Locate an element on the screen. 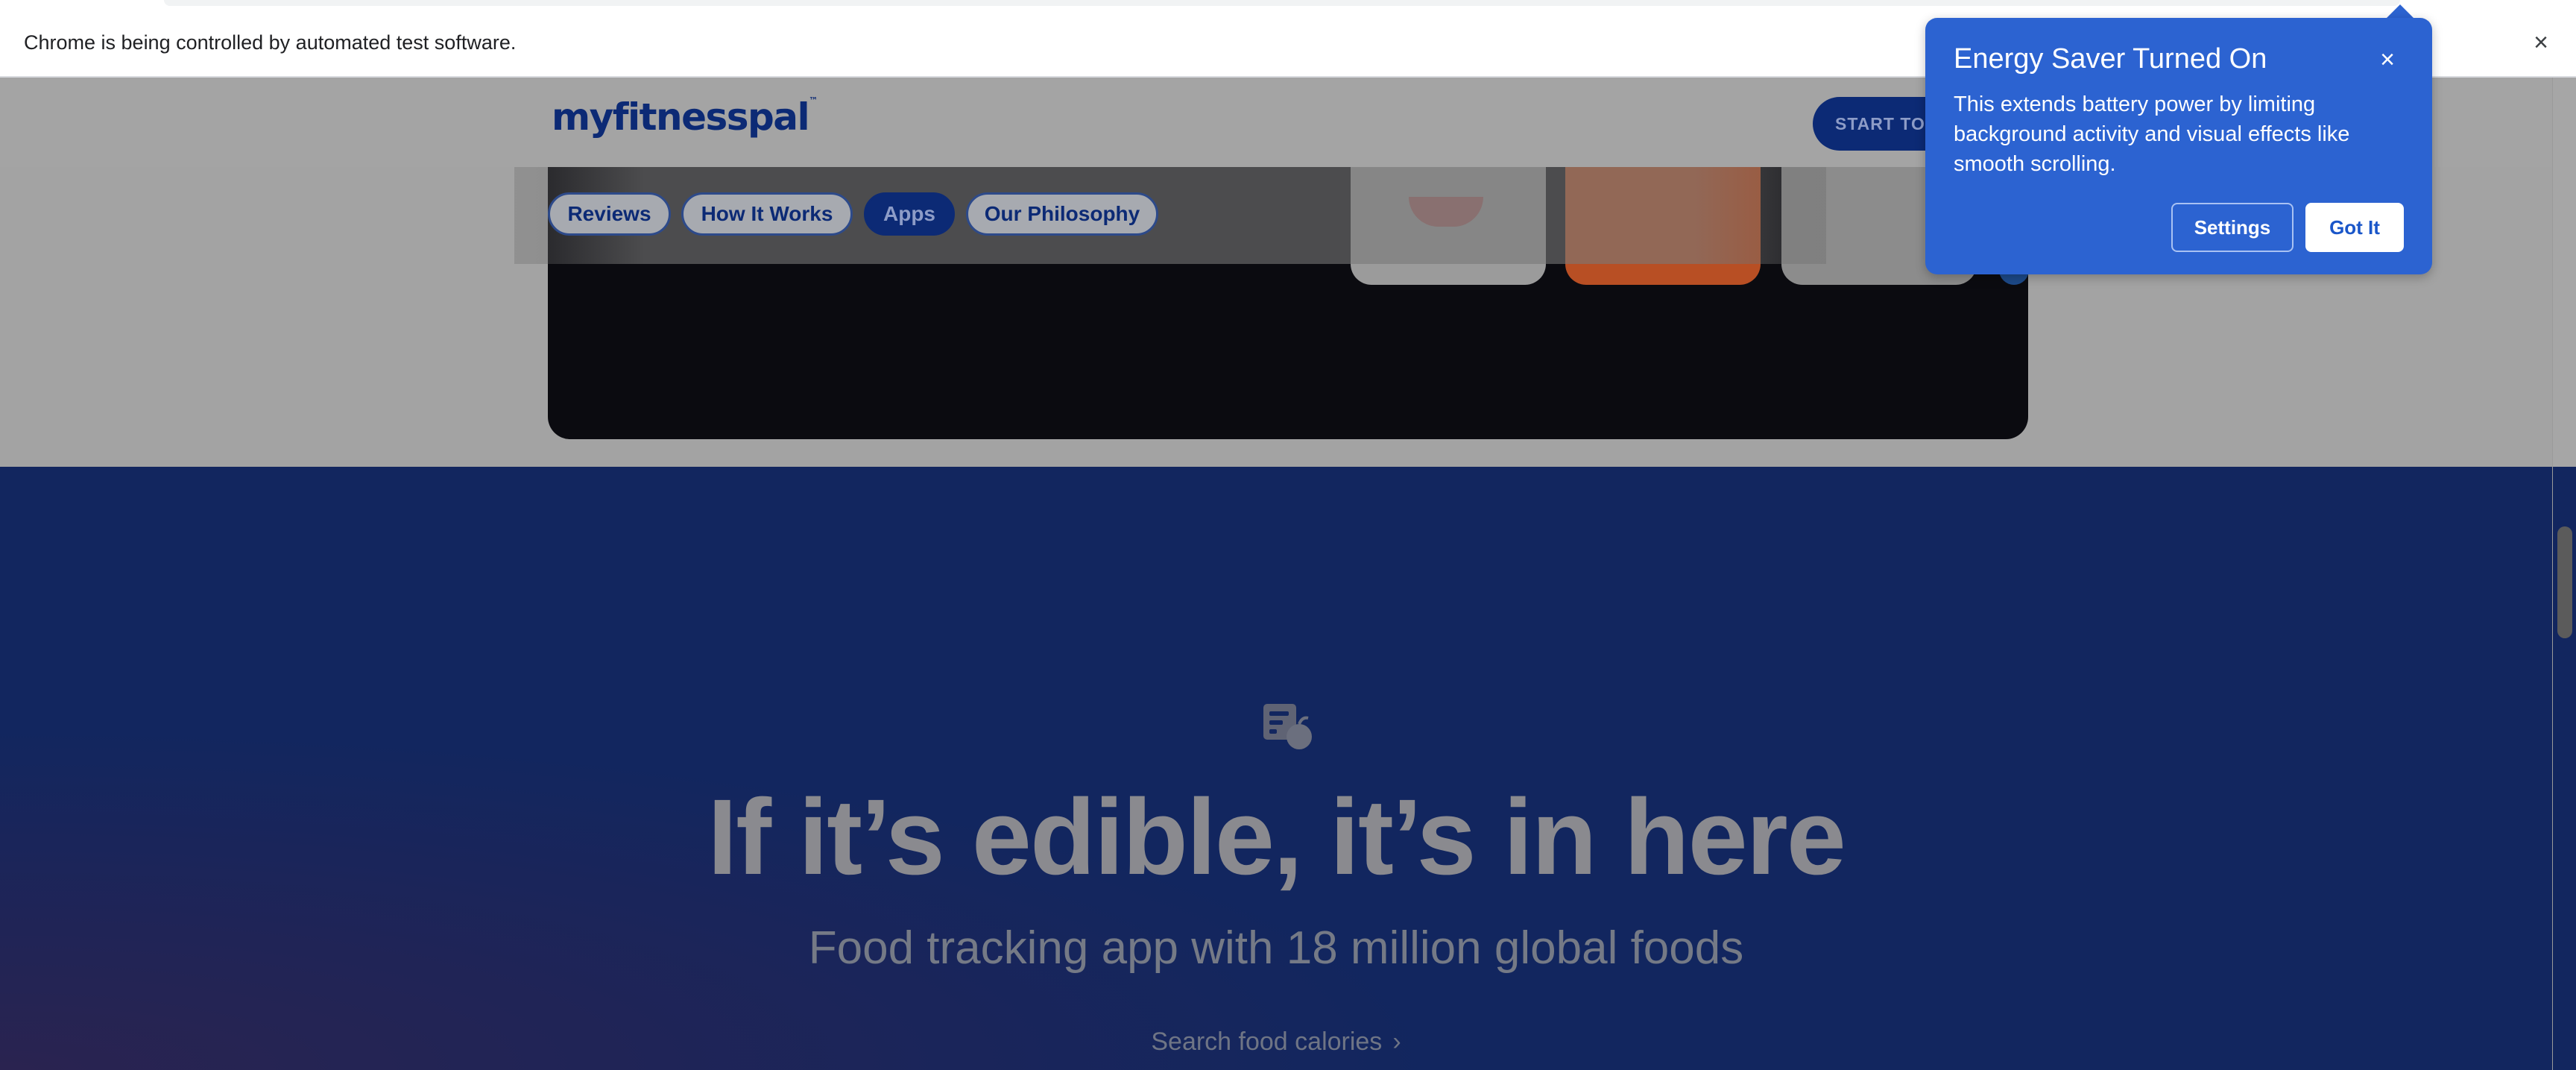  settings-button: Settings is located at coordinates (2232, 227).